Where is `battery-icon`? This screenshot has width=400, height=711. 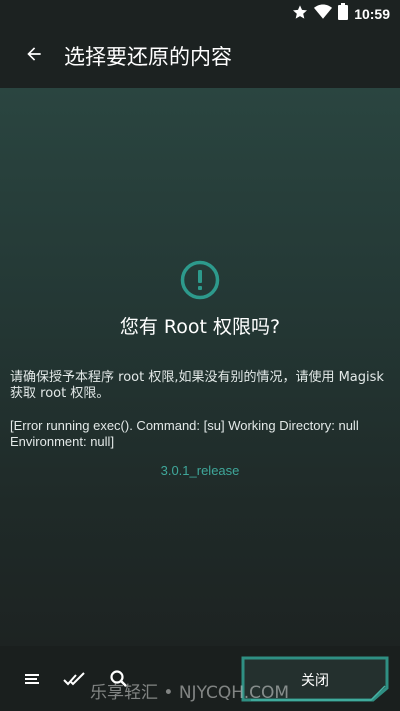
battery-icon is located at coordinates (343, 13).